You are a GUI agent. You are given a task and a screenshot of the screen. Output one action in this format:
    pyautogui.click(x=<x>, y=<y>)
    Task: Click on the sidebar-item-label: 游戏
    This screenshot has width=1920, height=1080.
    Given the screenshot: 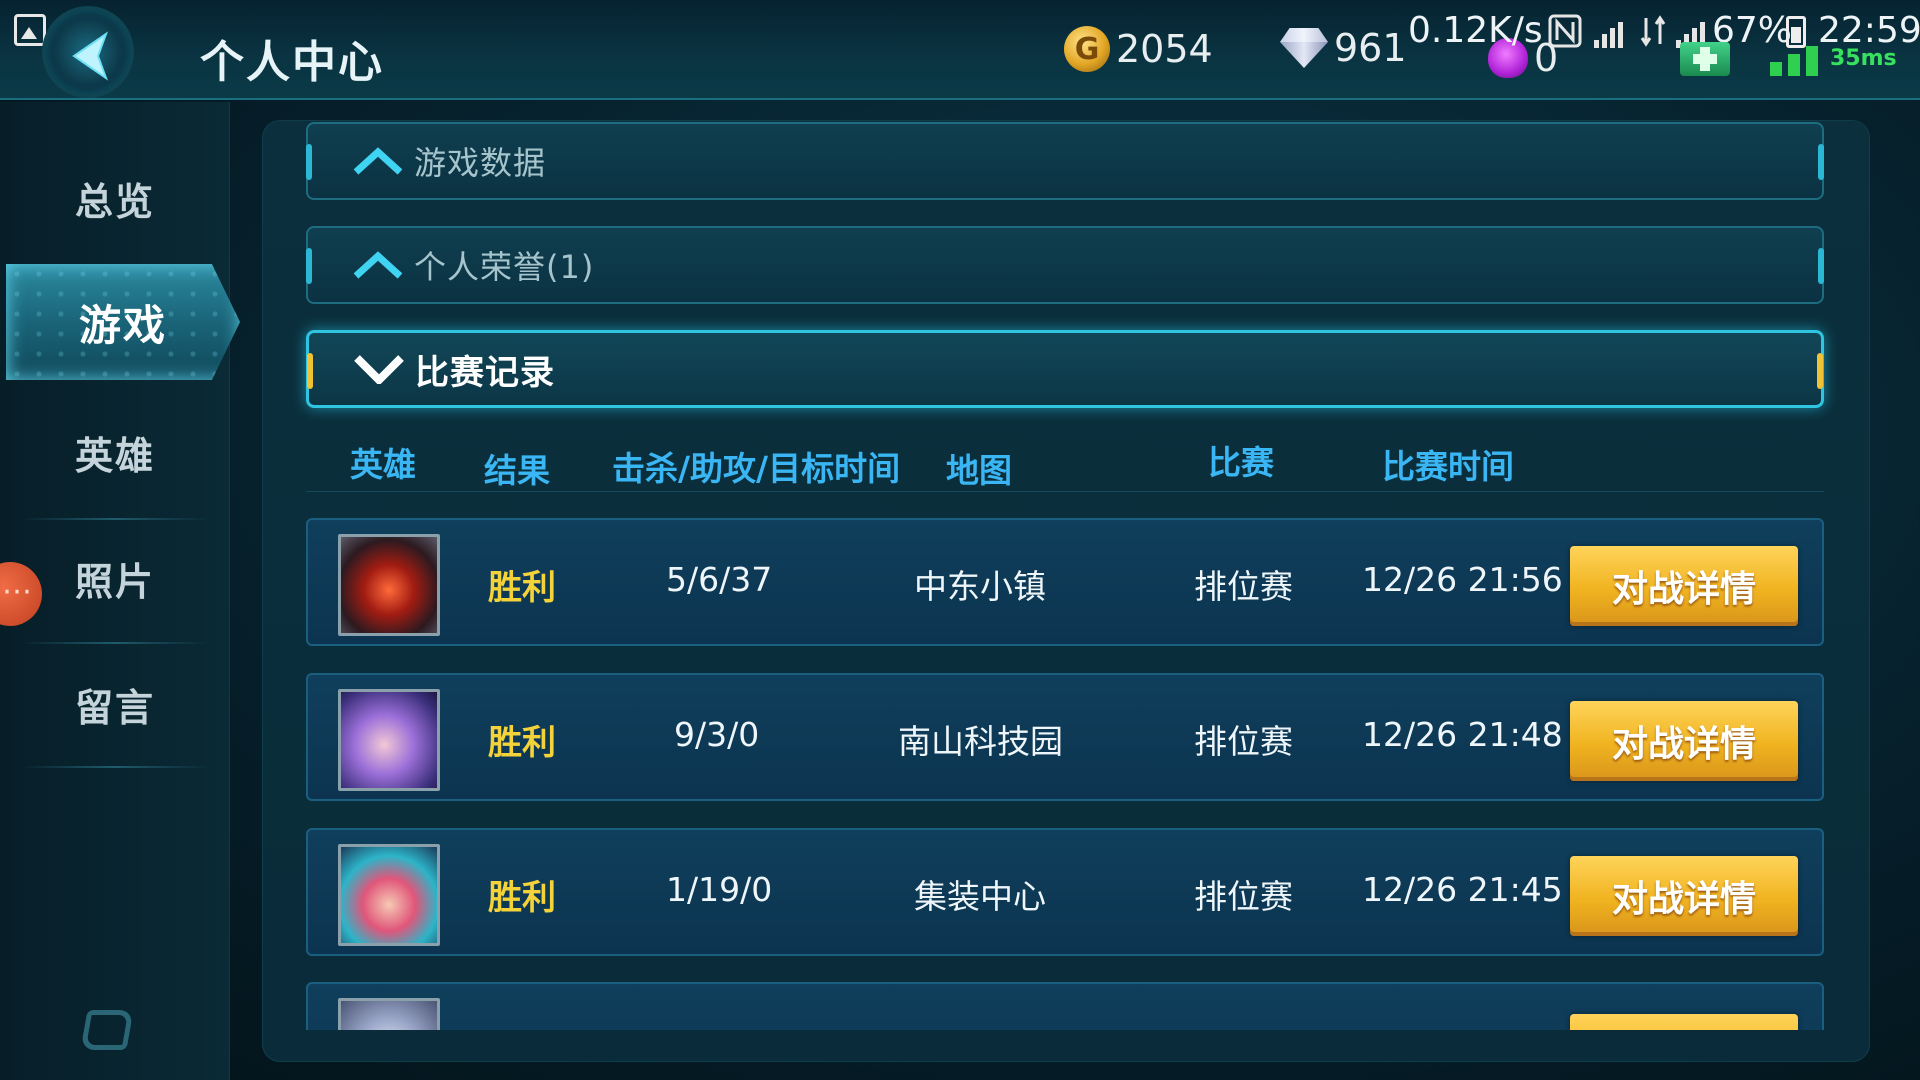 What is the action you would take?
    pyautogui.click(x=122, y=325)
    